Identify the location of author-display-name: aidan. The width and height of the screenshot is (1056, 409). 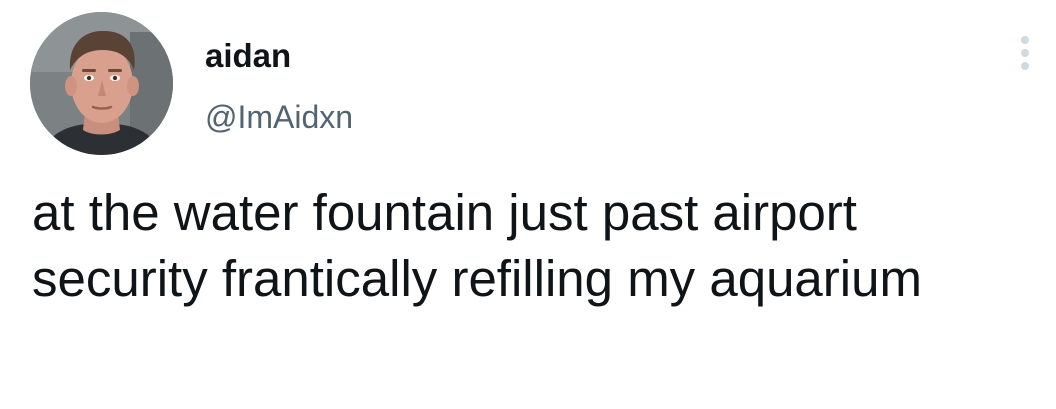
(248, 56).